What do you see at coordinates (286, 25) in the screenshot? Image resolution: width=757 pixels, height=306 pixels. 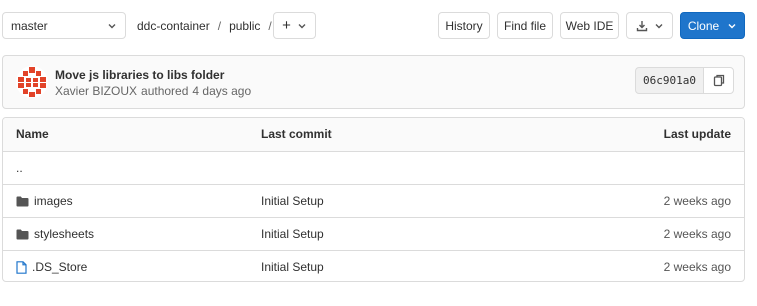 I see `plus-icon: +` at bounding box center [286, 25].